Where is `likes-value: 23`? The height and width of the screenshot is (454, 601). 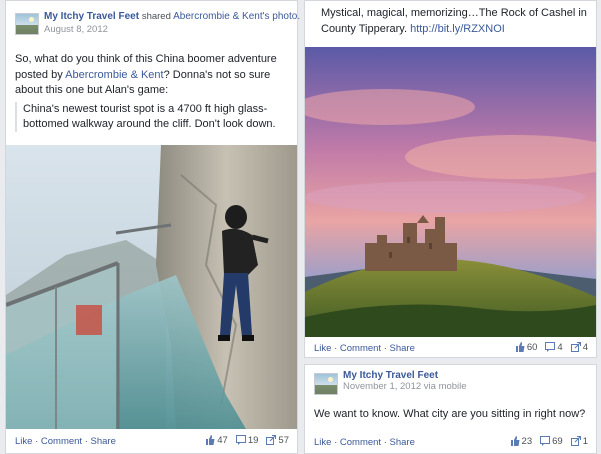 likes-value: 23 is located at coordinates (527, 441).